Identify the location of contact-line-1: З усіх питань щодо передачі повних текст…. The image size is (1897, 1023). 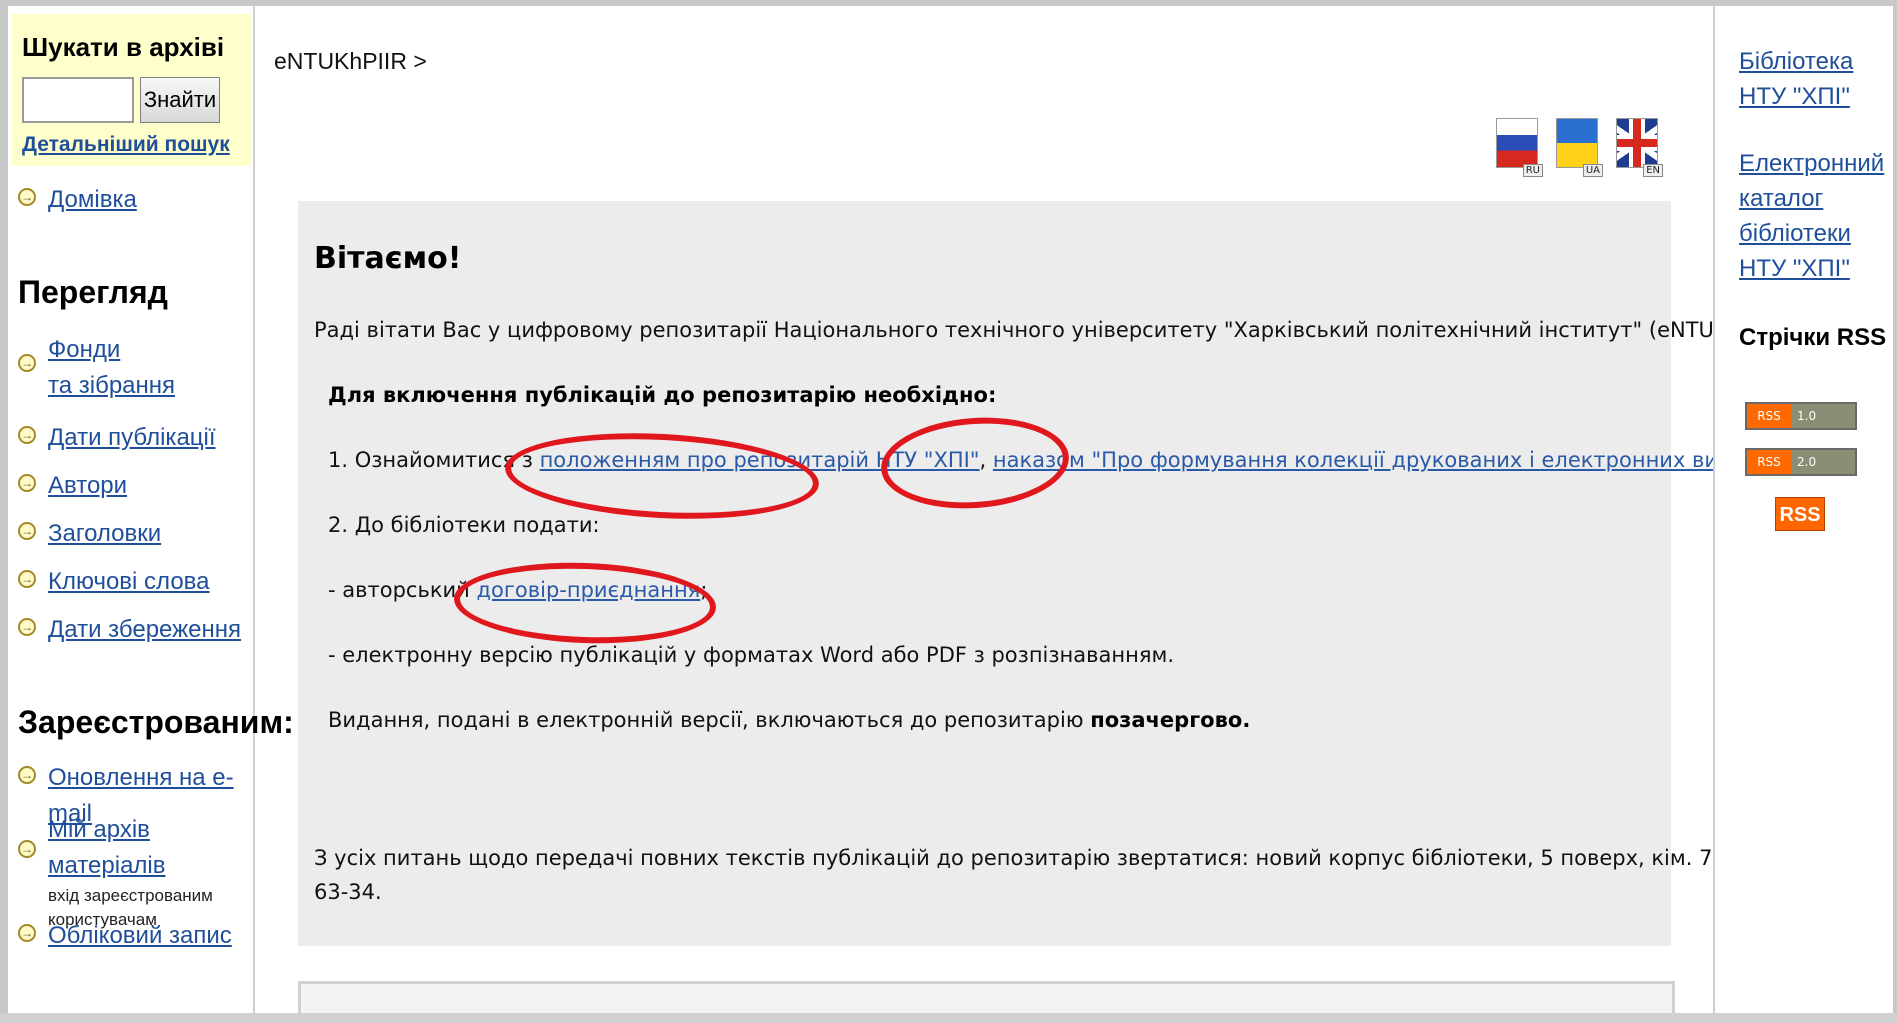
(1080, 858).